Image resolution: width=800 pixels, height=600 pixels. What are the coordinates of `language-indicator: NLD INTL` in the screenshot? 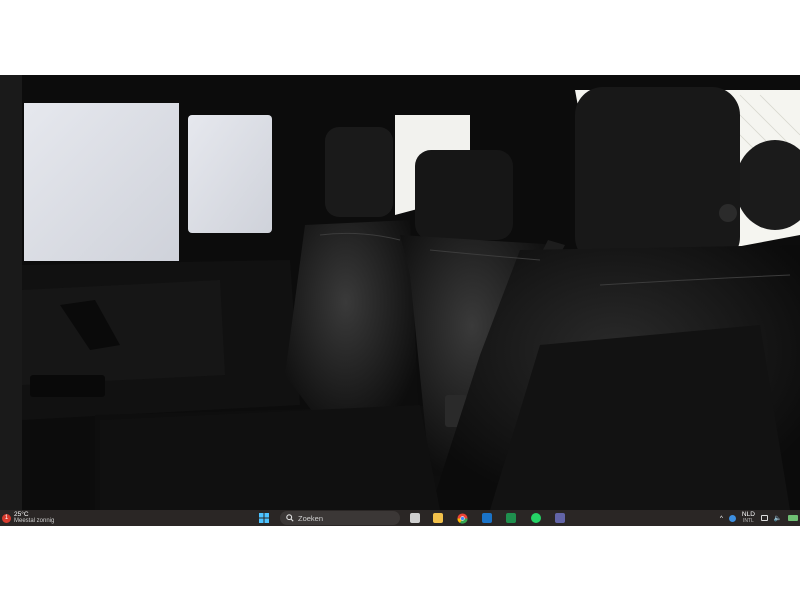 It's located at (748, 518).